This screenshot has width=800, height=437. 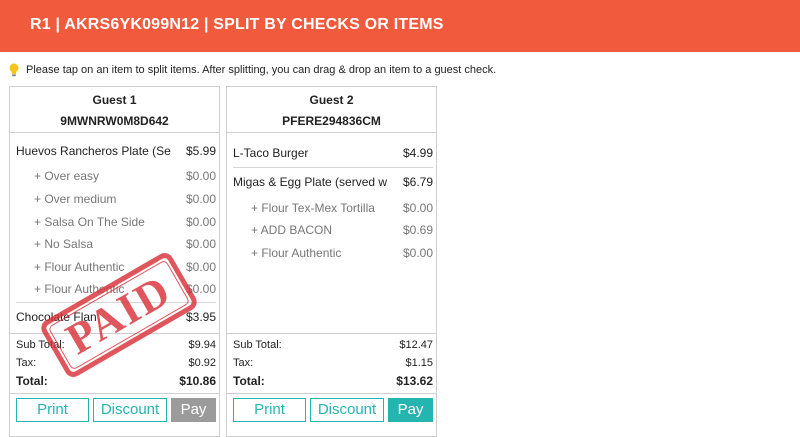 I want to click on item-price: $4.99, so click(x=417, y=153).